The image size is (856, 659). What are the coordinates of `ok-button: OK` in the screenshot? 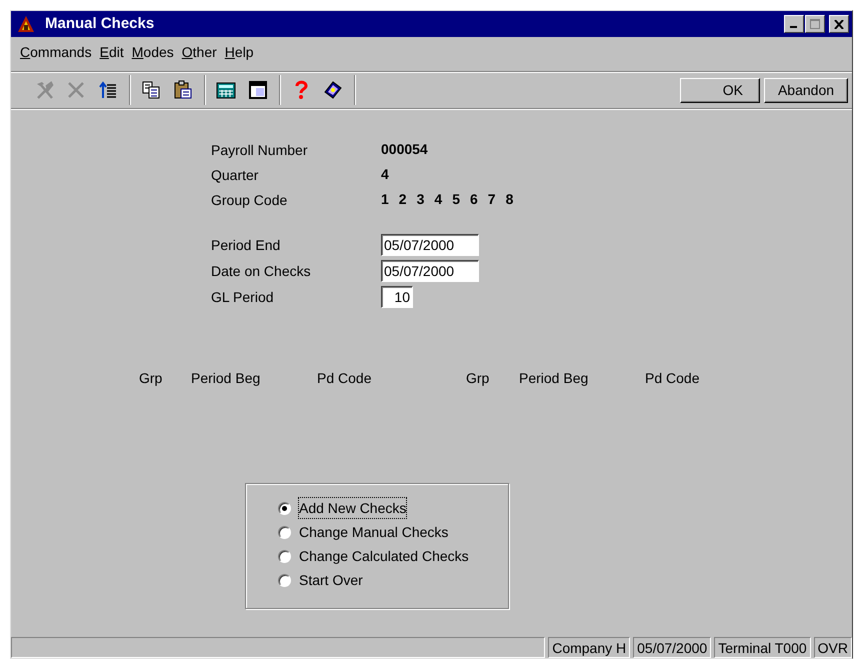 It's located at (720, 90).